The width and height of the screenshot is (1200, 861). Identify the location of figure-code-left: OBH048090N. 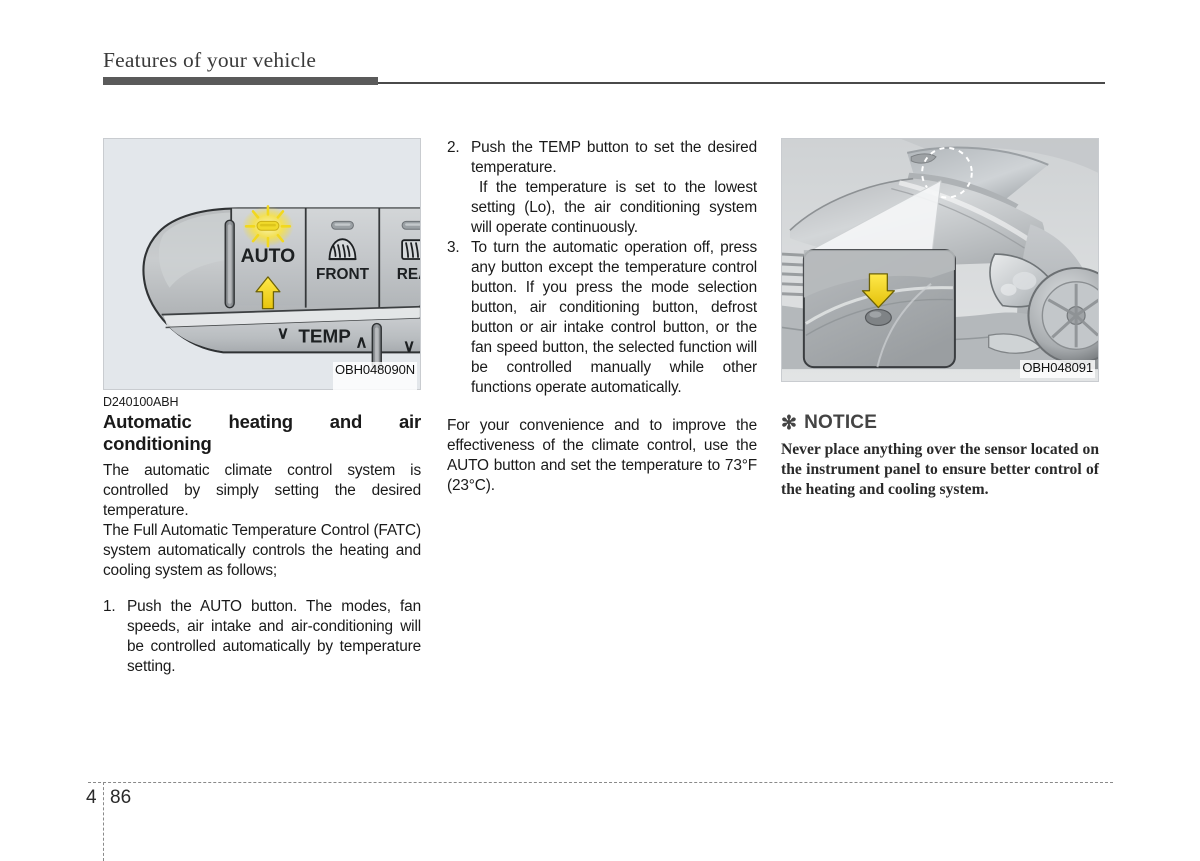
(375, 383).